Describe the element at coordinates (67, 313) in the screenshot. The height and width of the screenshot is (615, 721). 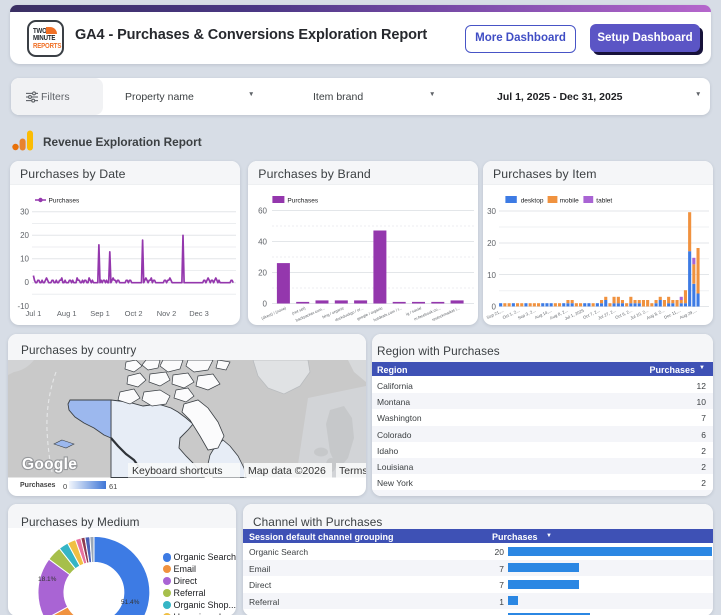
I see `svg-text: Aug 1` at that location.